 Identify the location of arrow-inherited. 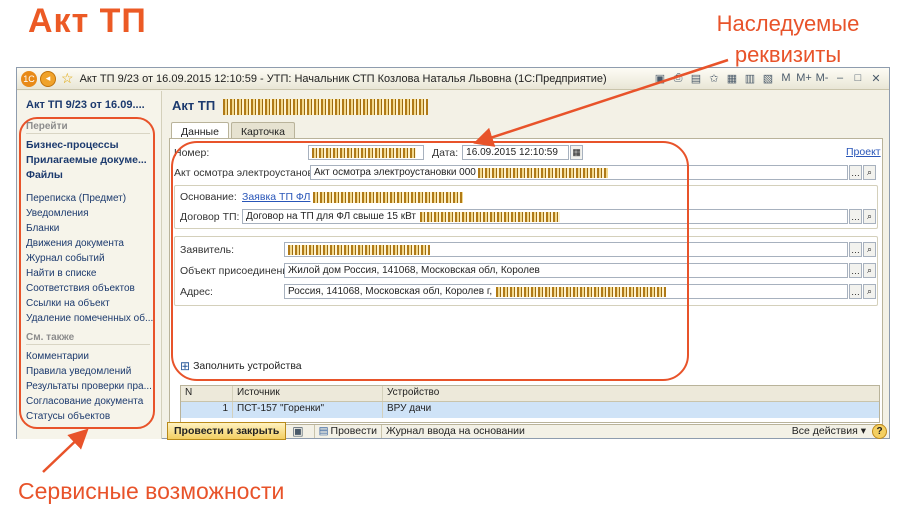
(601, 102).